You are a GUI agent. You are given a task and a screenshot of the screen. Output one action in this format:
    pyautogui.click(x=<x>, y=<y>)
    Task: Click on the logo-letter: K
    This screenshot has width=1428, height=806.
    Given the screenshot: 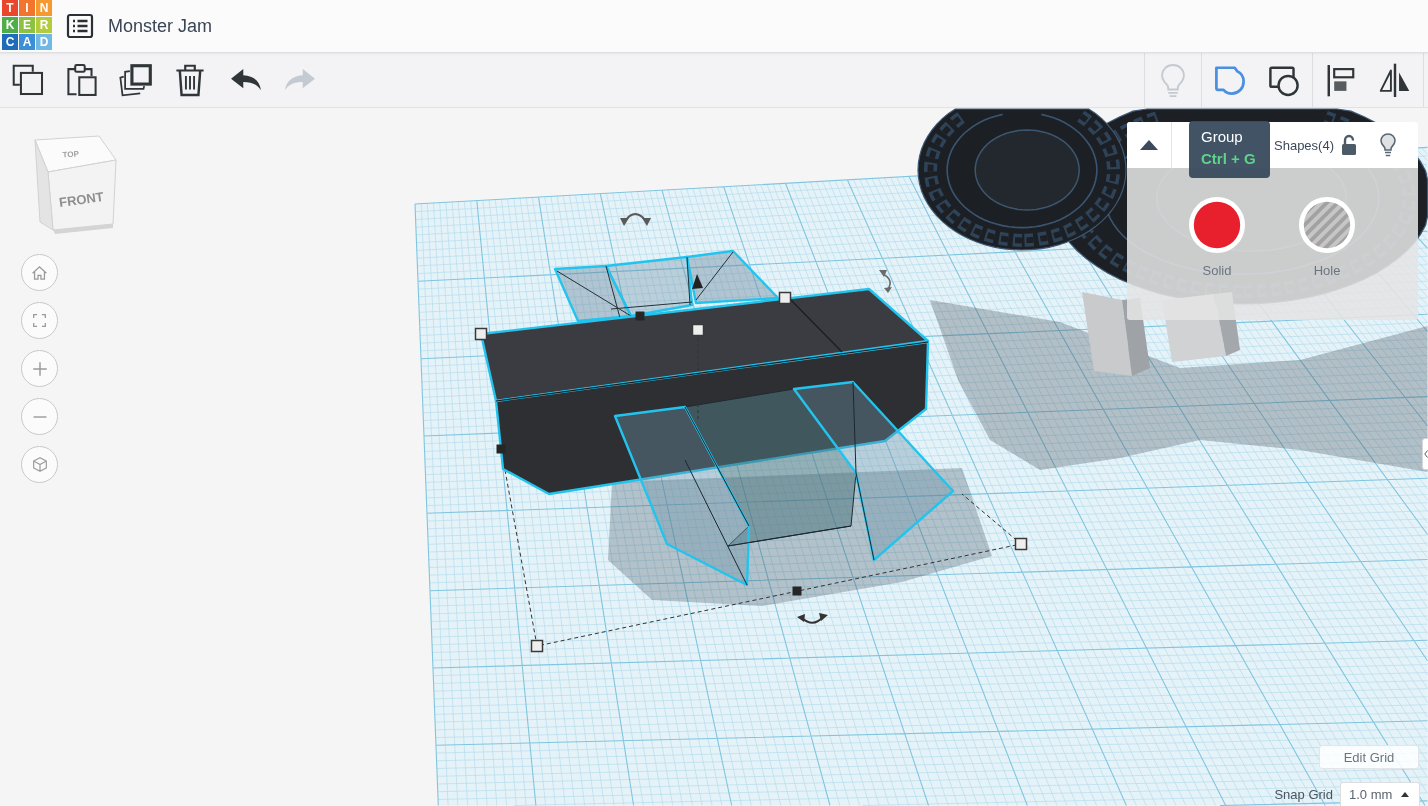 What is the action you would take?
    pyautogui.click(x=10, y=25)
    